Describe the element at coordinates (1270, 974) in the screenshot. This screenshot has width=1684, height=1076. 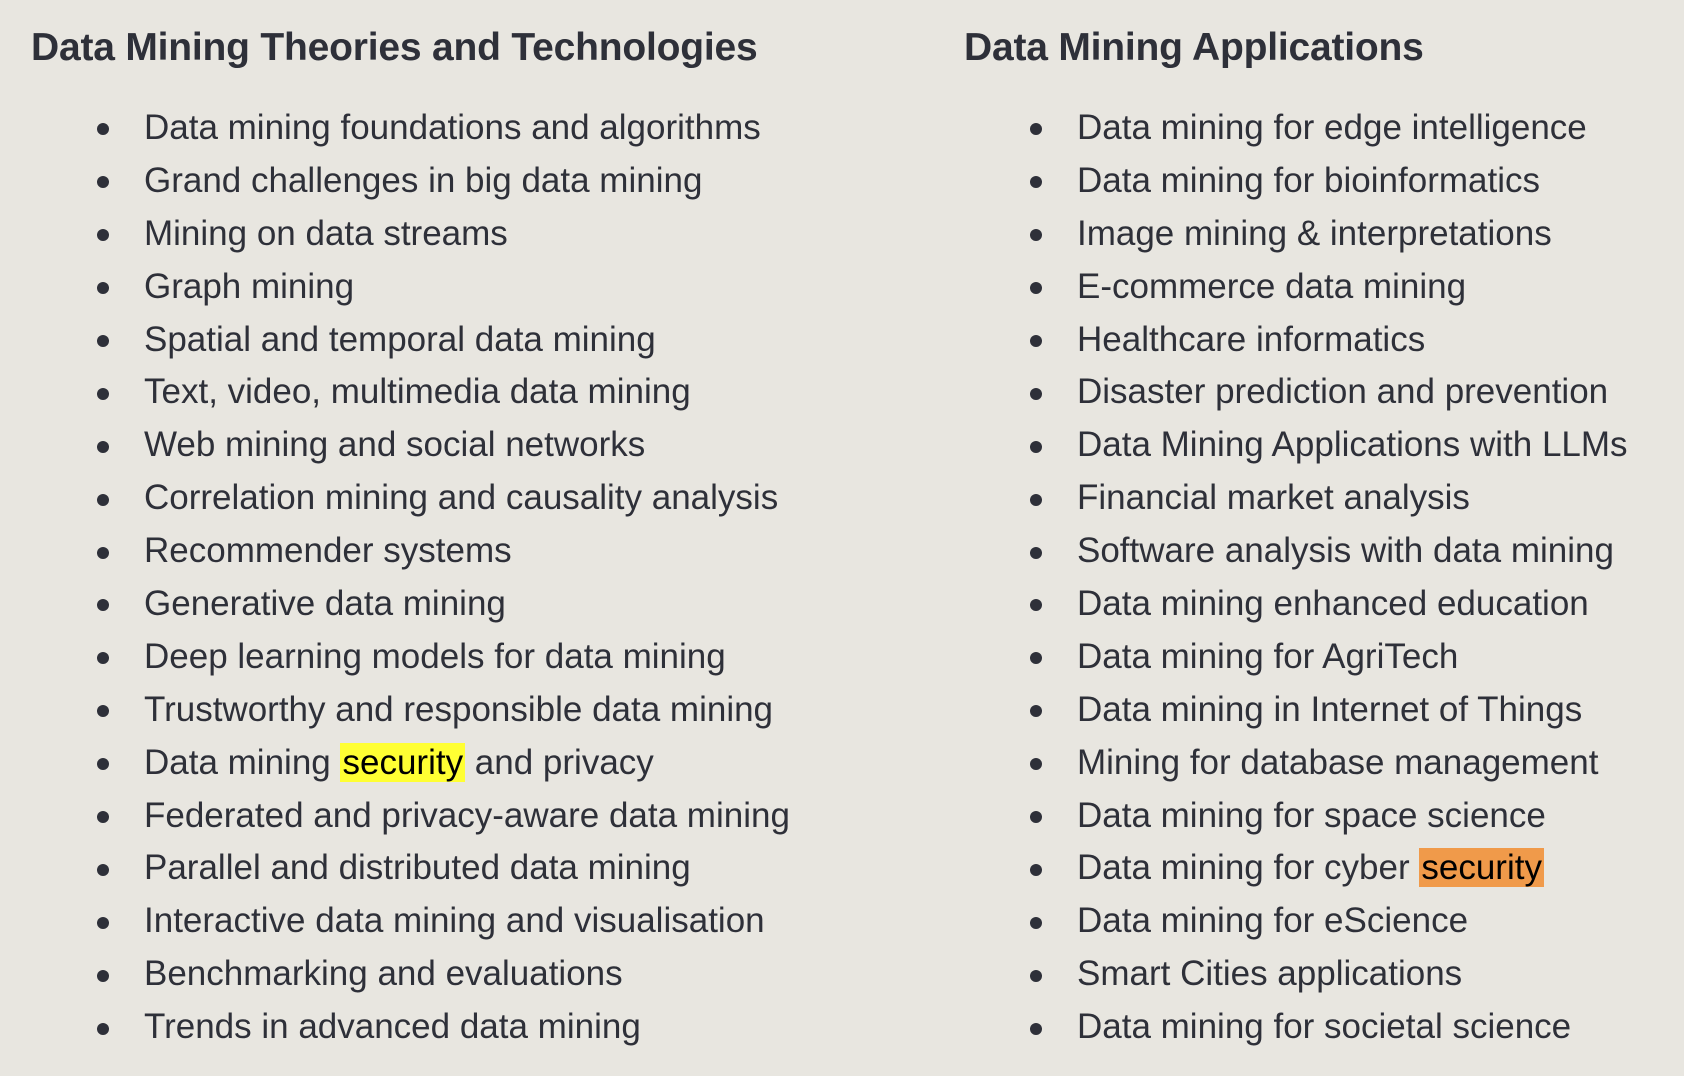
I see `list-item-label: Smart Cities applications` at that location.